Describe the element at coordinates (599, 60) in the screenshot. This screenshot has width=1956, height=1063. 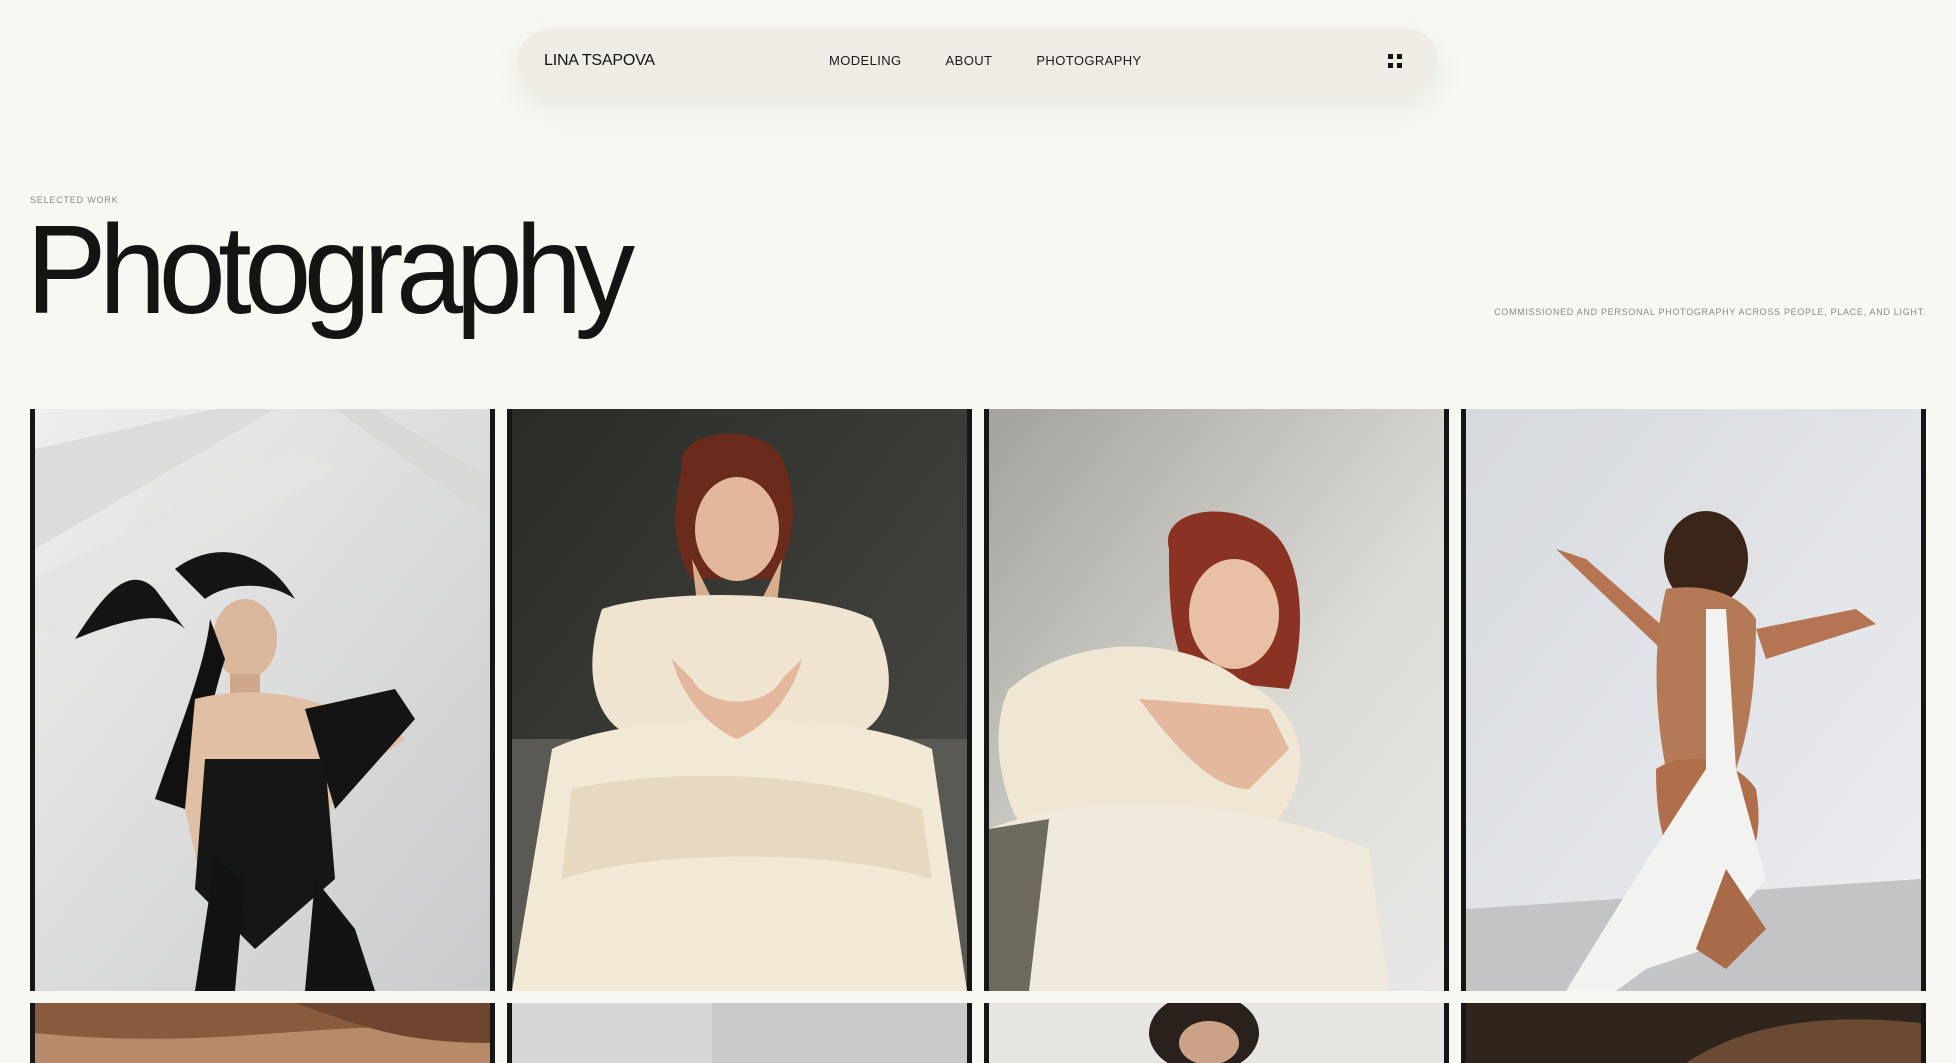
I see `brand-logo: LINA TSAPOVA` at that location.